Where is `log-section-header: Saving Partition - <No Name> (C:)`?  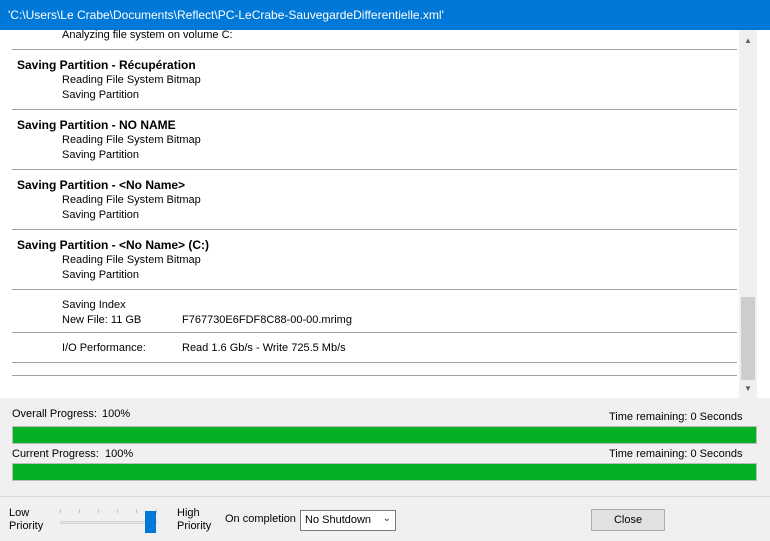
log-section-header: Saving Partition - <No Name> (C:) is located at coordinates (113, 245).